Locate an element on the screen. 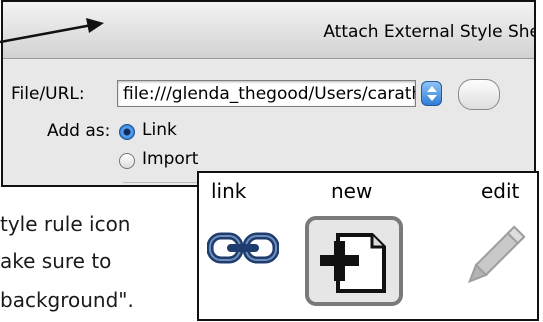 This screenshot has height=322, width=543. add-as-label: Add as: is located at coordinates (79, 131).